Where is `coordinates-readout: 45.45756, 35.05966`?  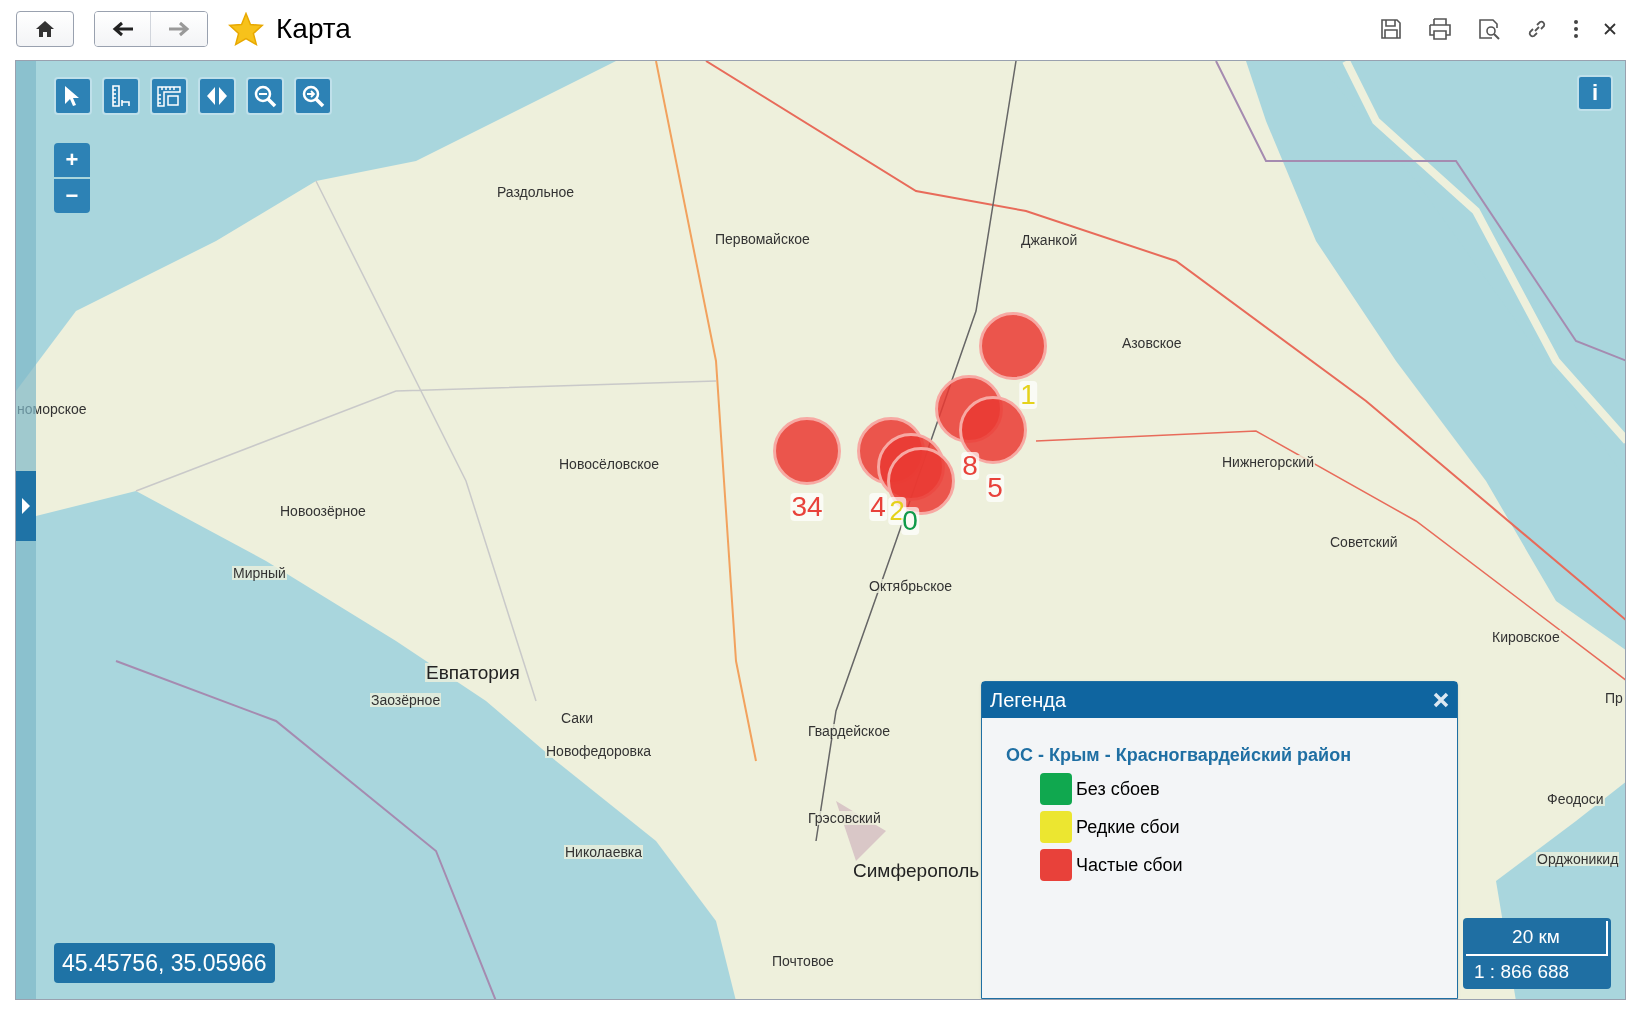
coordinates-readout: 45.45756, 35.05966 is located at coordinates (164, 962).